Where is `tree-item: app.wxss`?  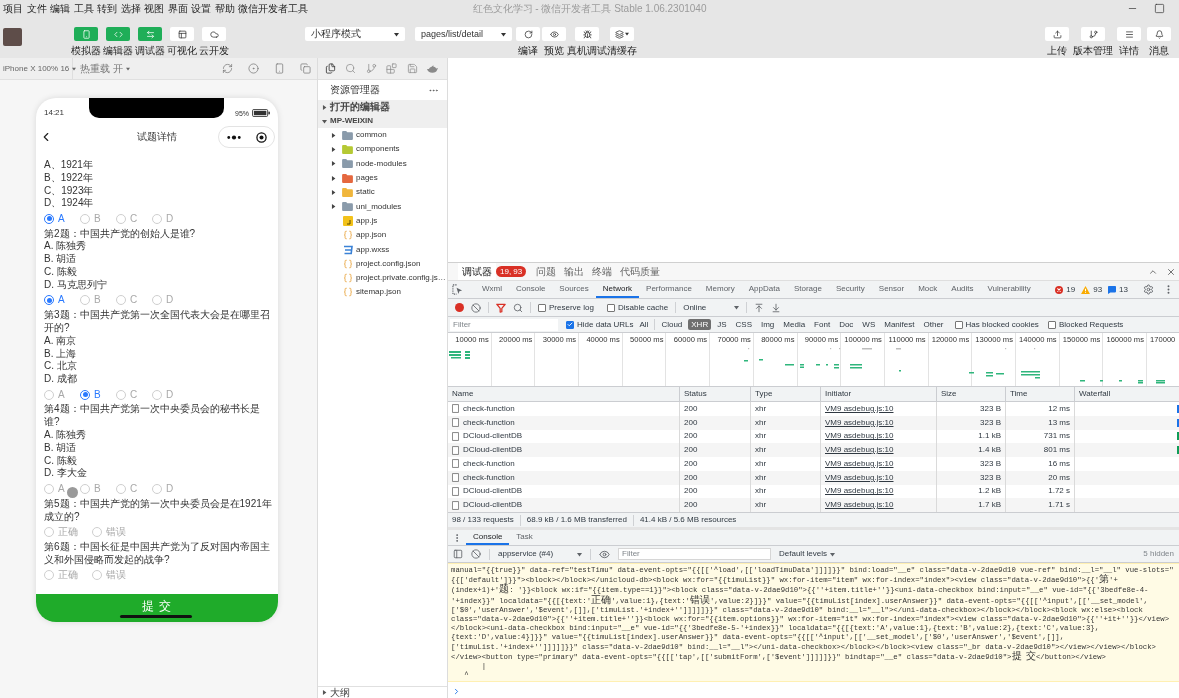
tree-item: app.wxss is located at coordinates (382, 249).